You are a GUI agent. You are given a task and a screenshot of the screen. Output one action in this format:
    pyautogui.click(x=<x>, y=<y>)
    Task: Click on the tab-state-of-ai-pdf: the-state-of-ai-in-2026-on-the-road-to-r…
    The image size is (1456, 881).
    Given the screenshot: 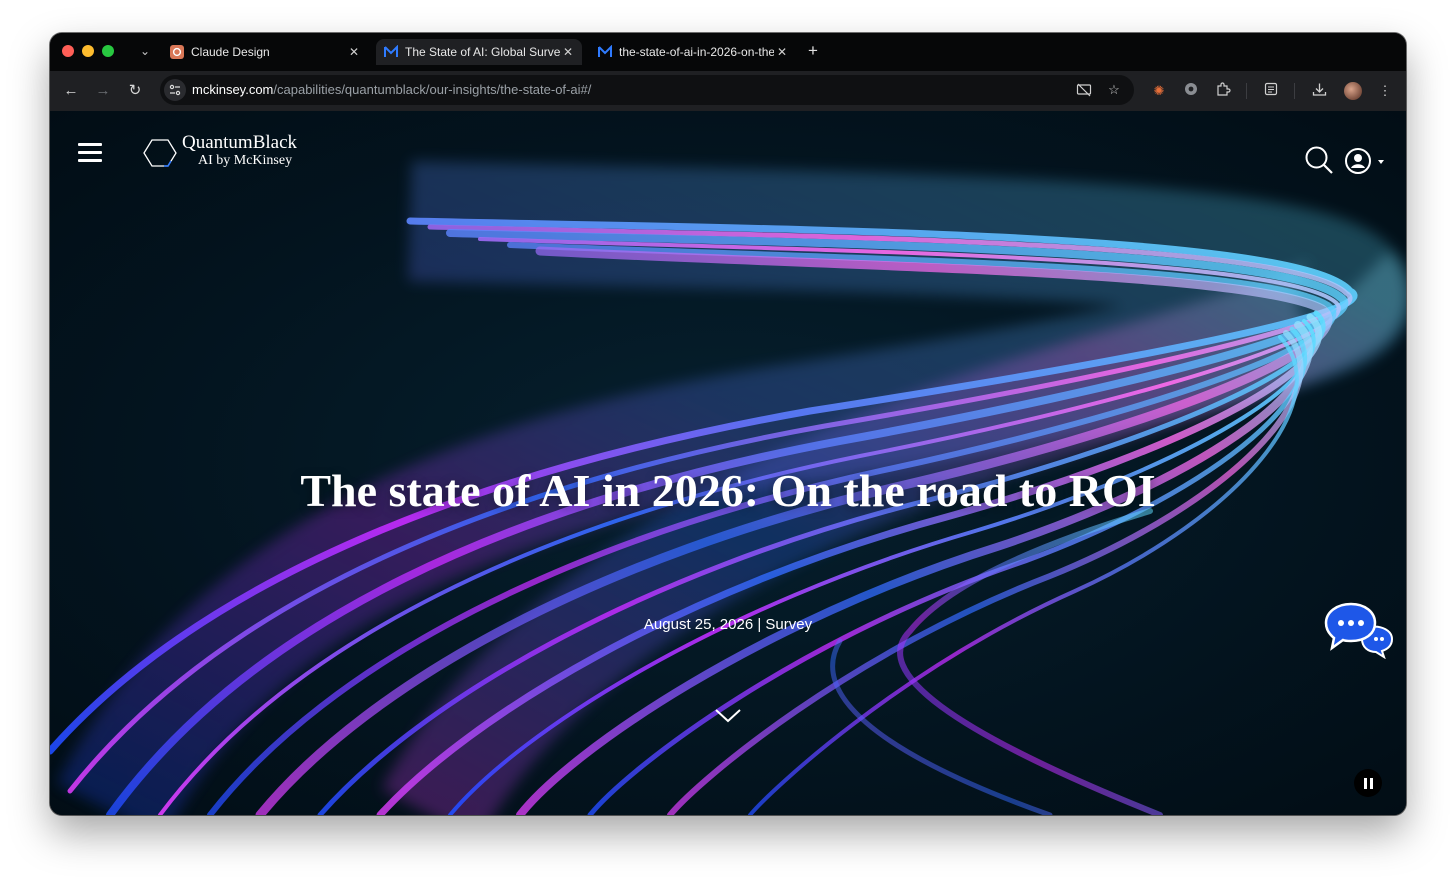 What is the action you would take?
    pyautogui.click(x=693, y=52)
    